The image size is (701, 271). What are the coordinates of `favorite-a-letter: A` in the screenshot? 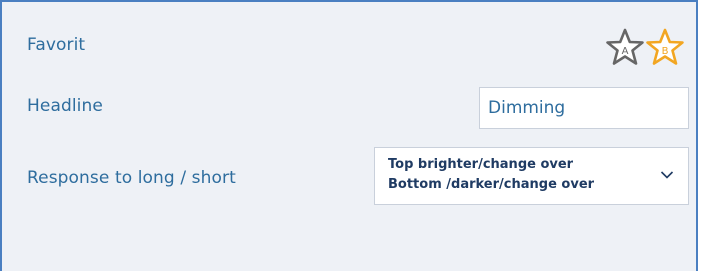 It's located at (625, 51).